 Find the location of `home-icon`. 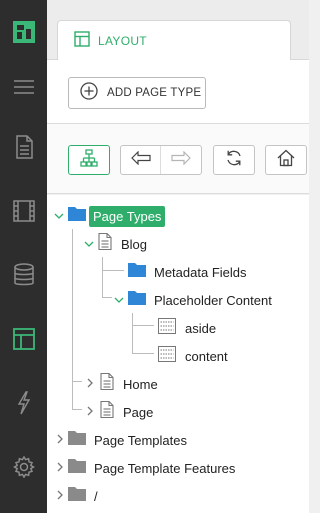

home-icon is located at coordinates (286, 160).